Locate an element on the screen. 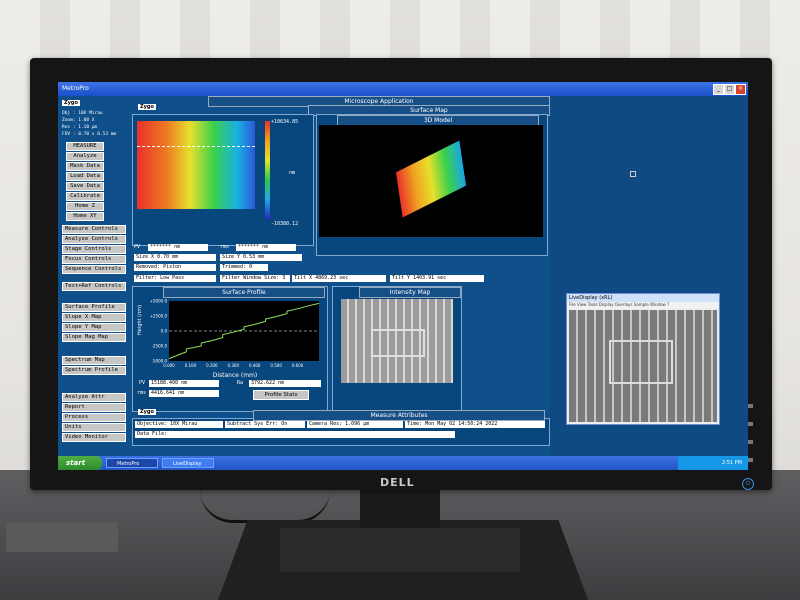 The image size is (800, 600). profile-ylabel: Height (nm) is located at coordinates (140, 320).